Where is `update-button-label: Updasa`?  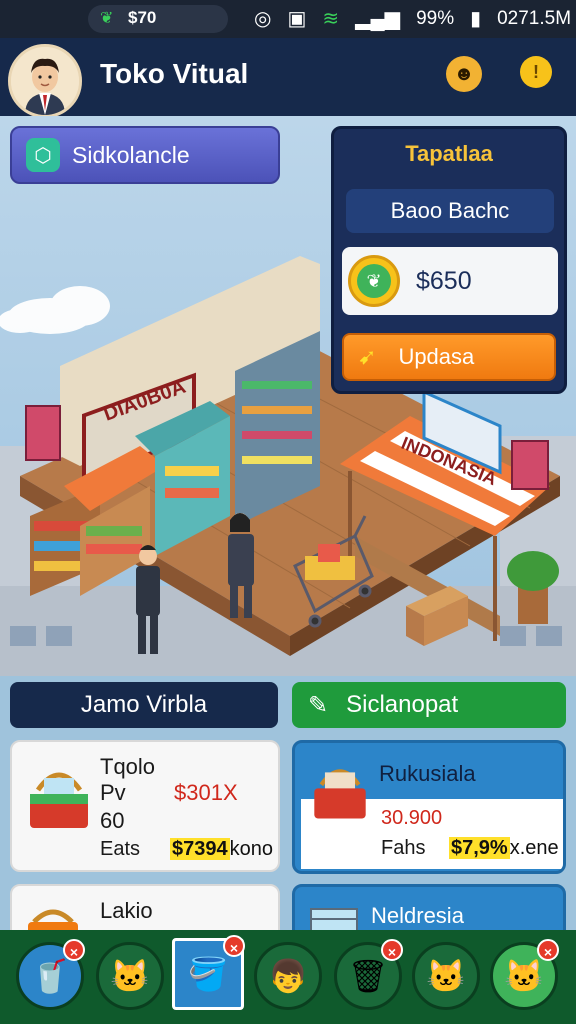 update-button-label: Updasa is located at coordinates (436, 356).